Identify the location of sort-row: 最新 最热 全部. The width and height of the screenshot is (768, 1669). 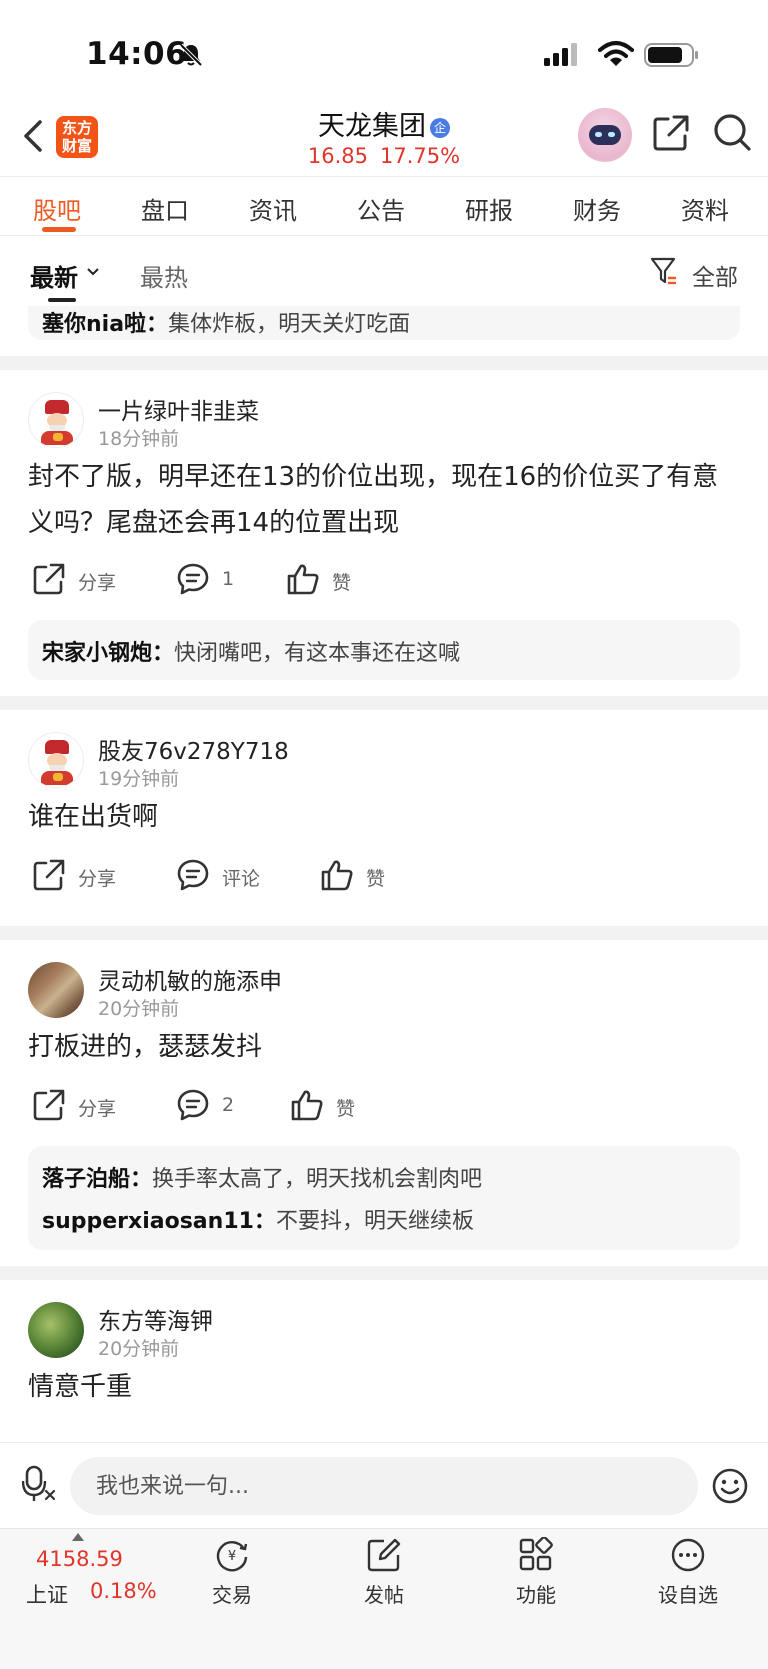
(384, 271).